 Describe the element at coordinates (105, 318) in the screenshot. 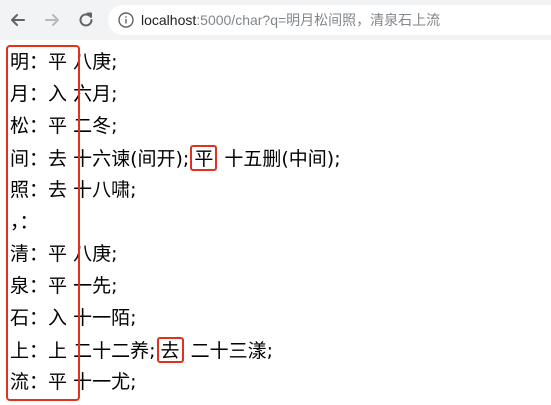

I see `row-rhyme: 十一陌;` at that location.